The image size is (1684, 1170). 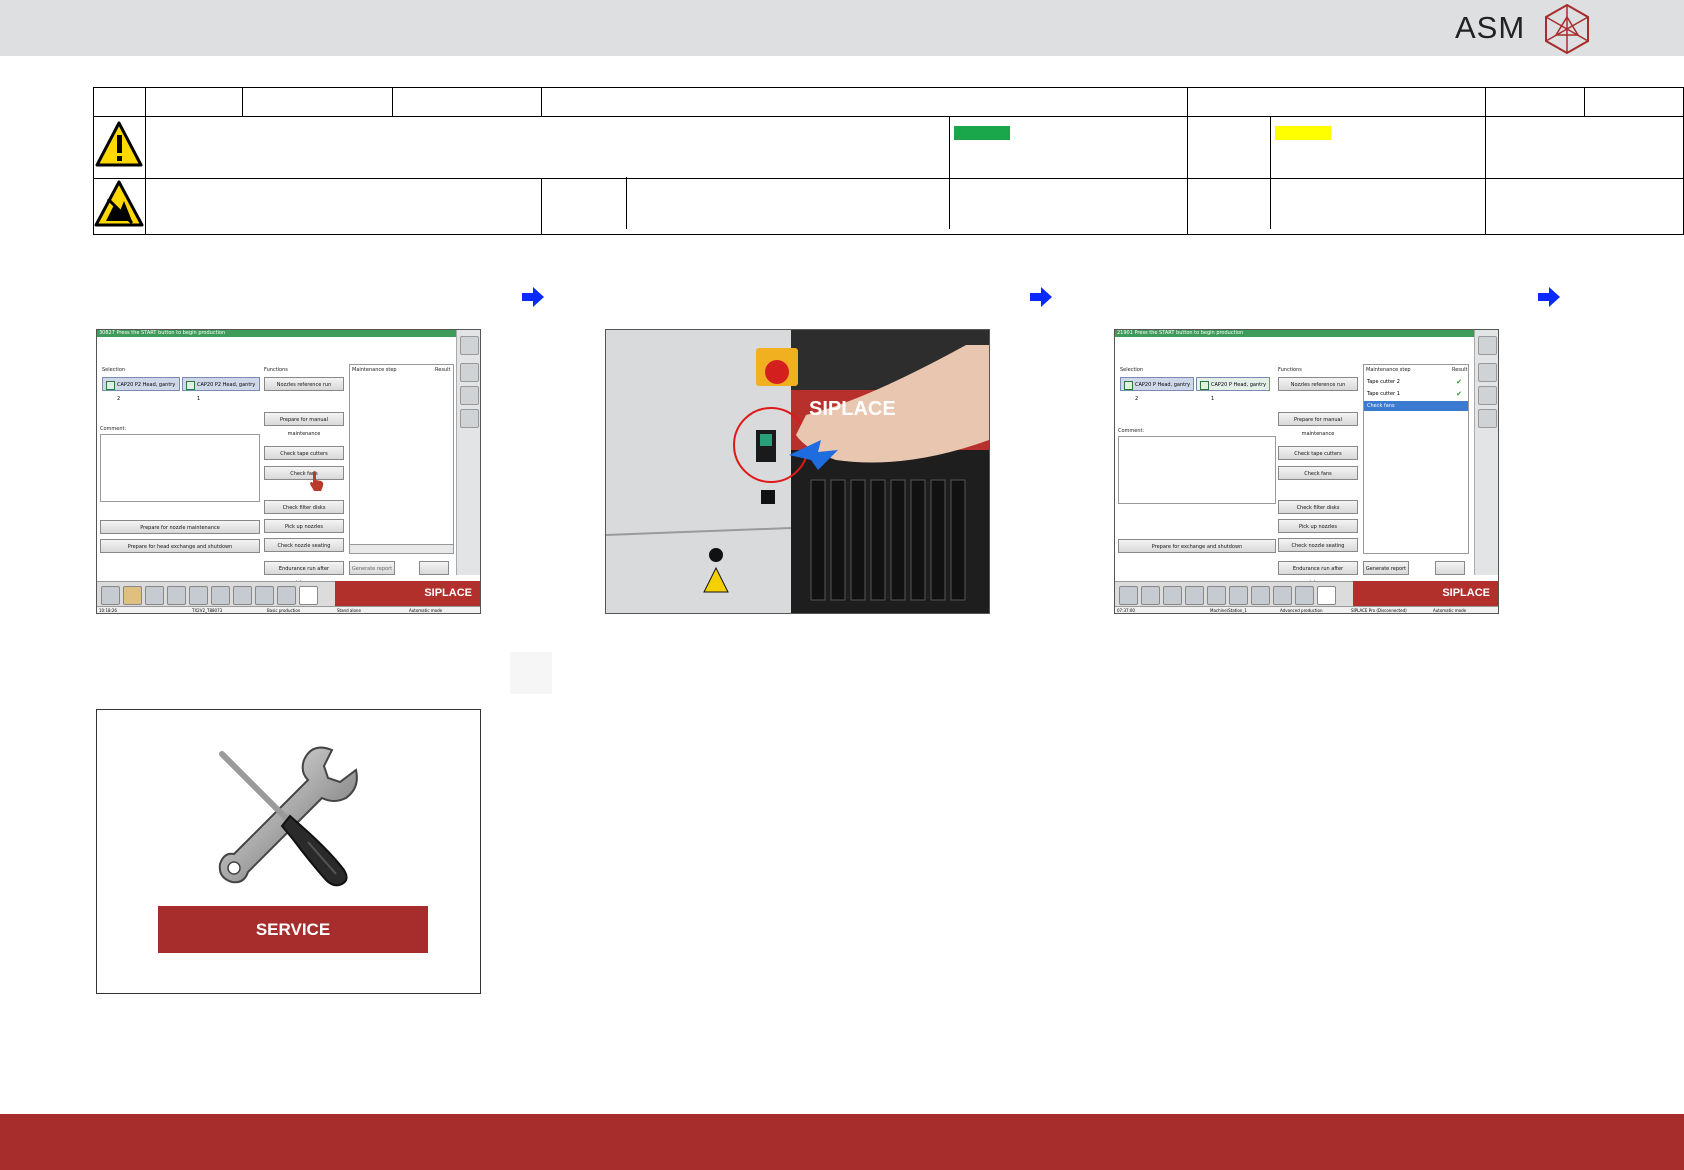 What do you see at coordinates (1416, 394) in the screenshot?
I see `list-item: Tape cutter 1 ✔` at bounding box center [1416, 394].